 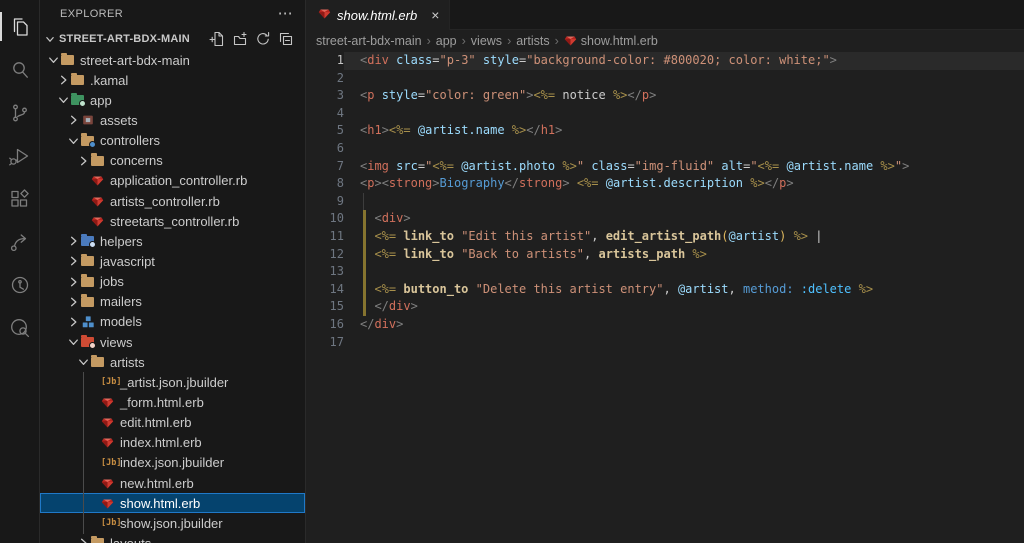 I want to click on refresh-icon, so click(x=263, y=39).